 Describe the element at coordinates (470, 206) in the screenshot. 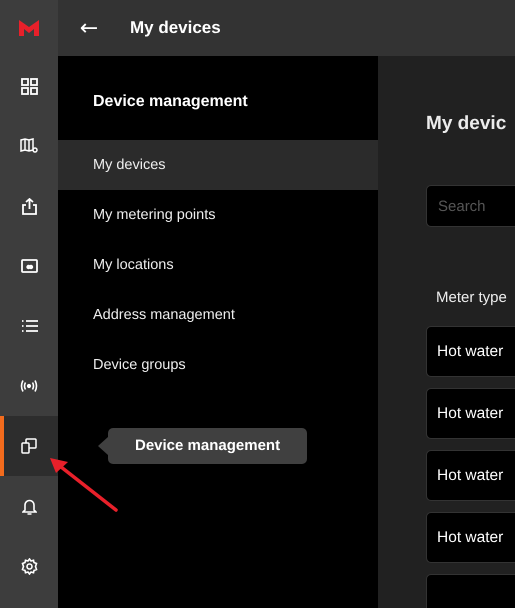

I see `search-field: Search` at that location.